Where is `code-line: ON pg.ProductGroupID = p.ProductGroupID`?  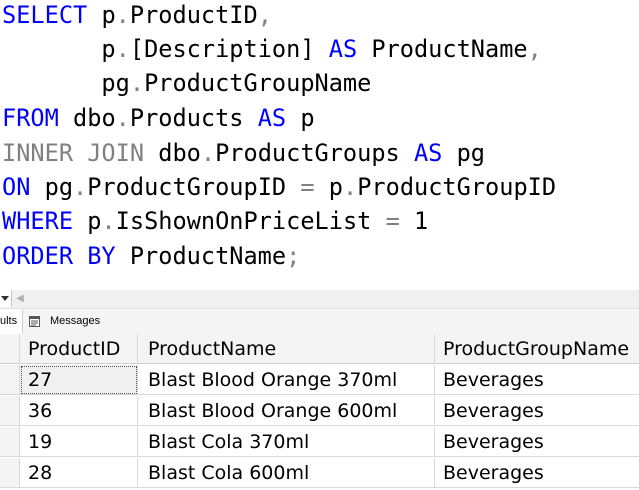 code-line: ON pg.ProductGroupID = p.ProductGroupID is located at coordinates (279, 187).